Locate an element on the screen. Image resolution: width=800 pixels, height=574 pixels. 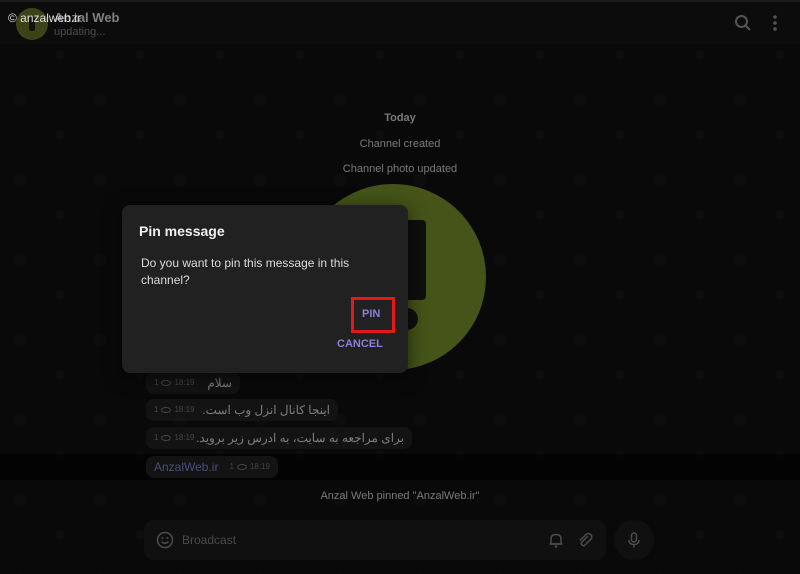
dialog-title: Pin message is located at coordinates (182, 231).